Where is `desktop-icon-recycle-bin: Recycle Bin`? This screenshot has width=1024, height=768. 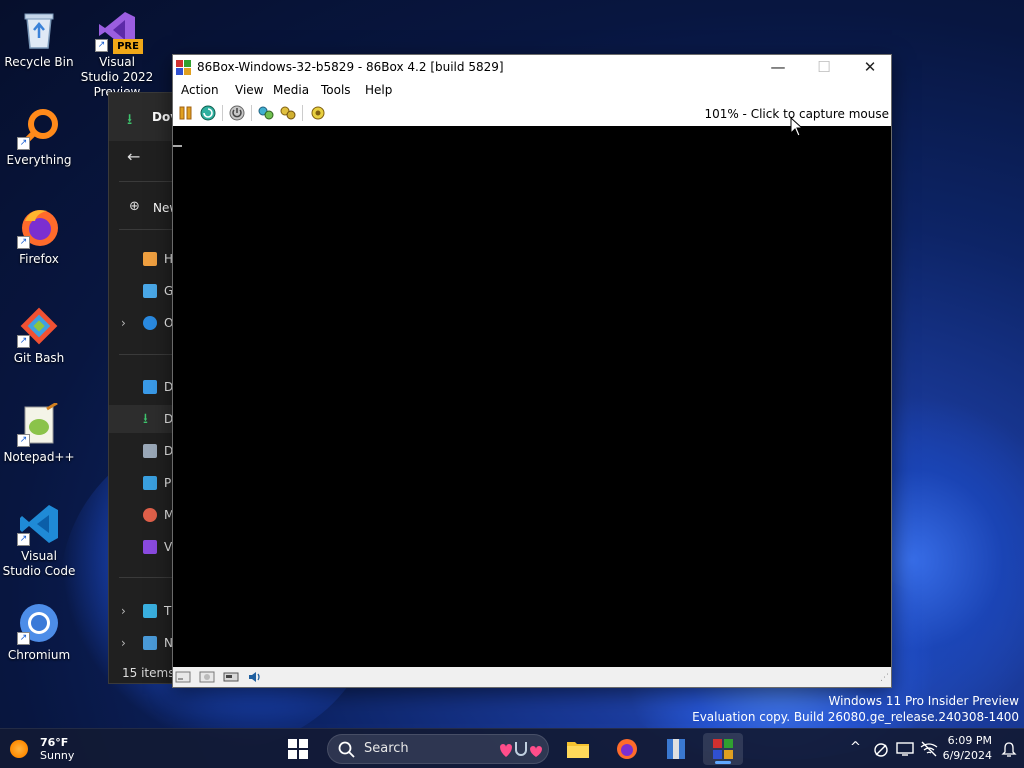 desktop-icon-recycle-bin: Recycle Bin is located at coordinates (39, 39).